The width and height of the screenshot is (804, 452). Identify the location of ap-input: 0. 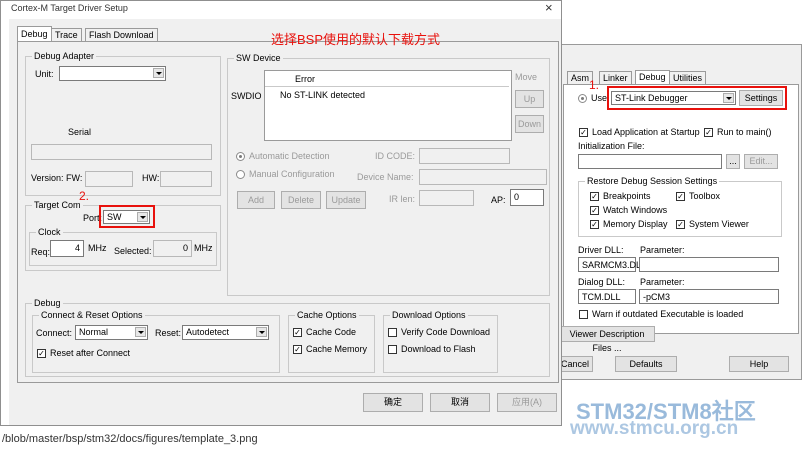
(527, 197).